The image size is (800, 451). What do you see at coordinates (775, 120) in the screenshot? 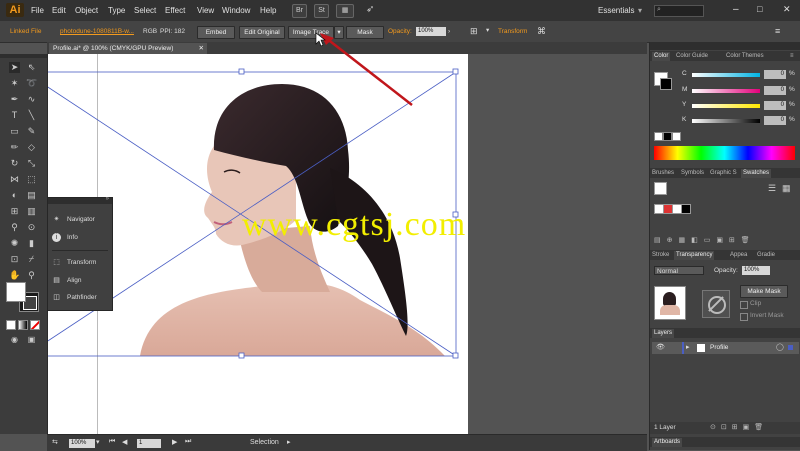
I see `black-value: 0` at bounding box center [775, 120].